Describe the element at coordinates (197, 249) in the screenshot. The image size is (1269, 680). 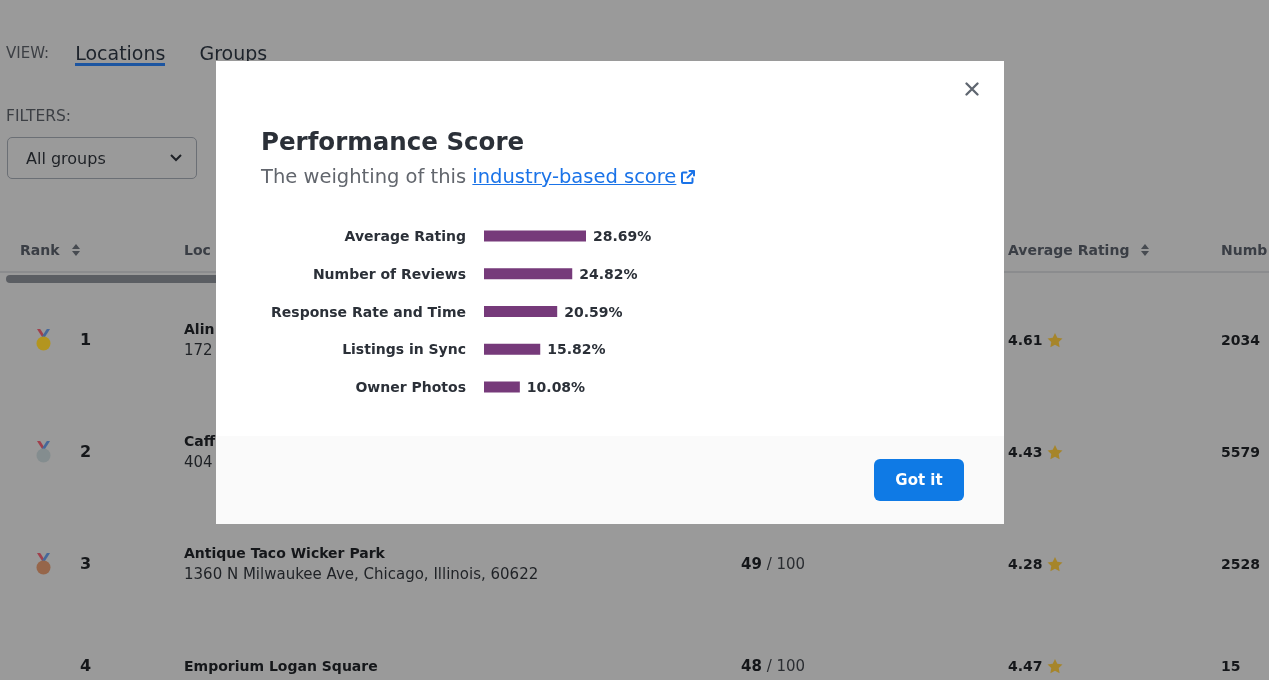
I see `column-header: Loc` at that location.